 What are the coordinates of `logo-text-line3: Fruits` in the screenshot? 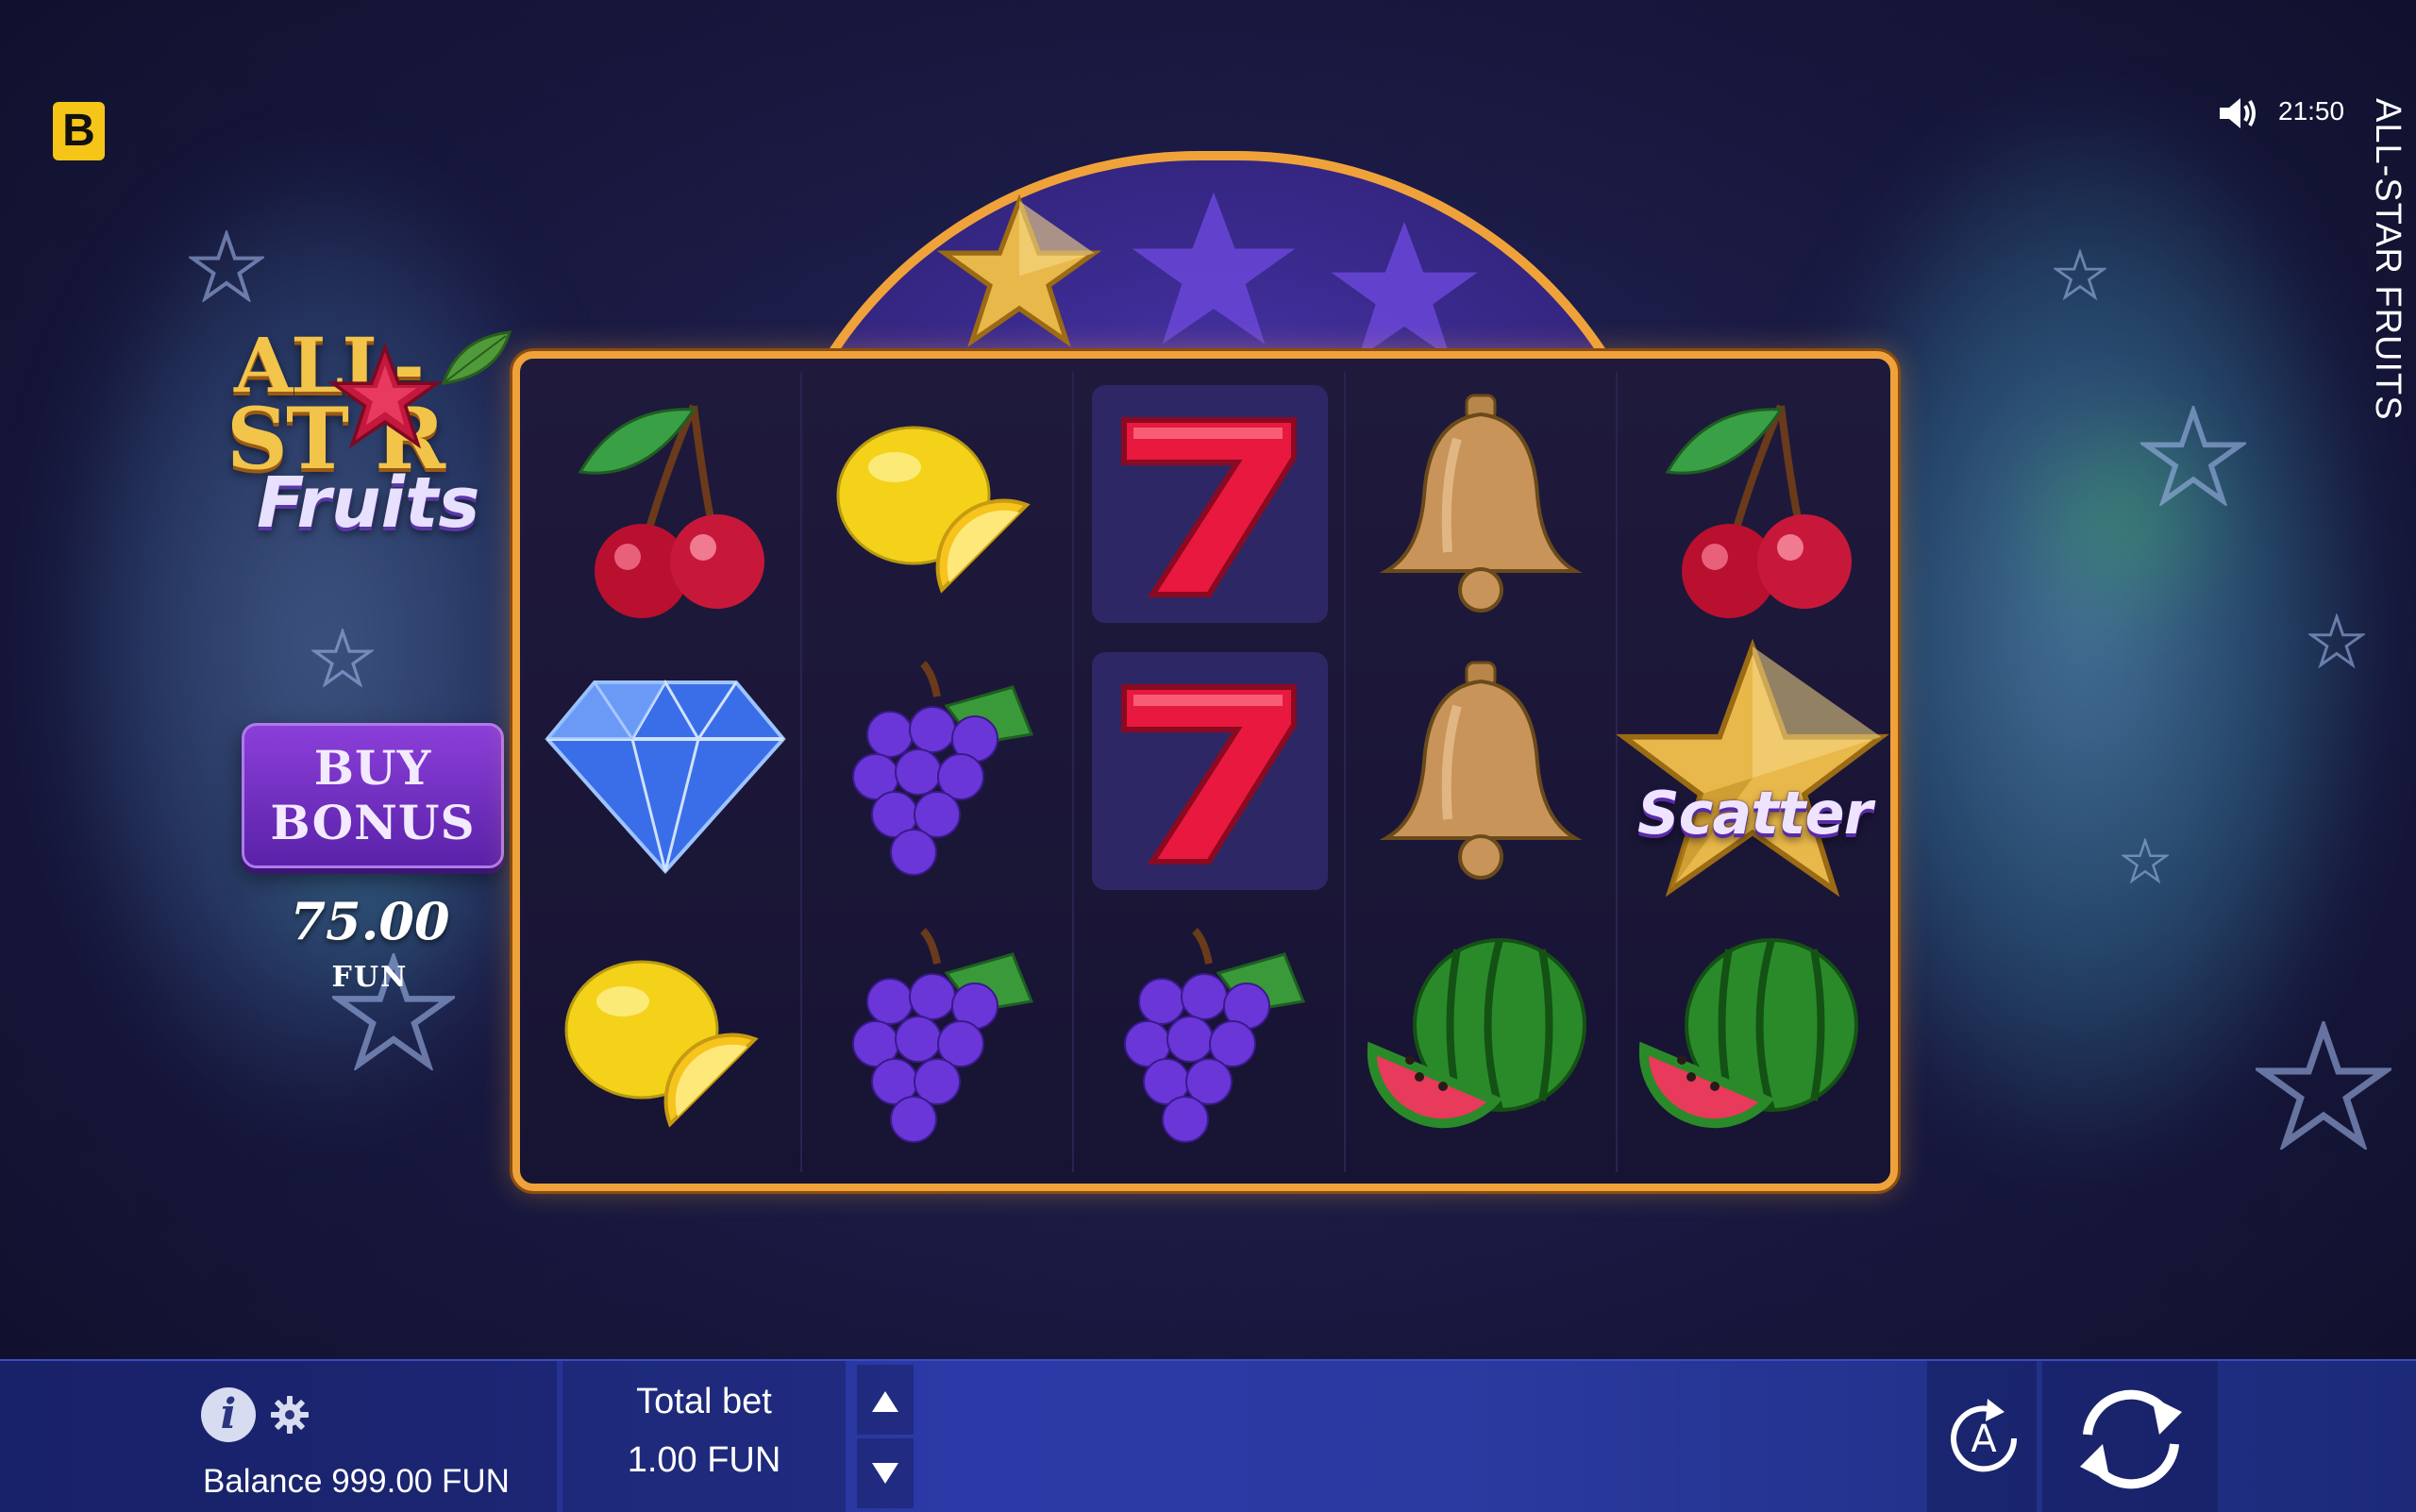 It's located at (369, 503).